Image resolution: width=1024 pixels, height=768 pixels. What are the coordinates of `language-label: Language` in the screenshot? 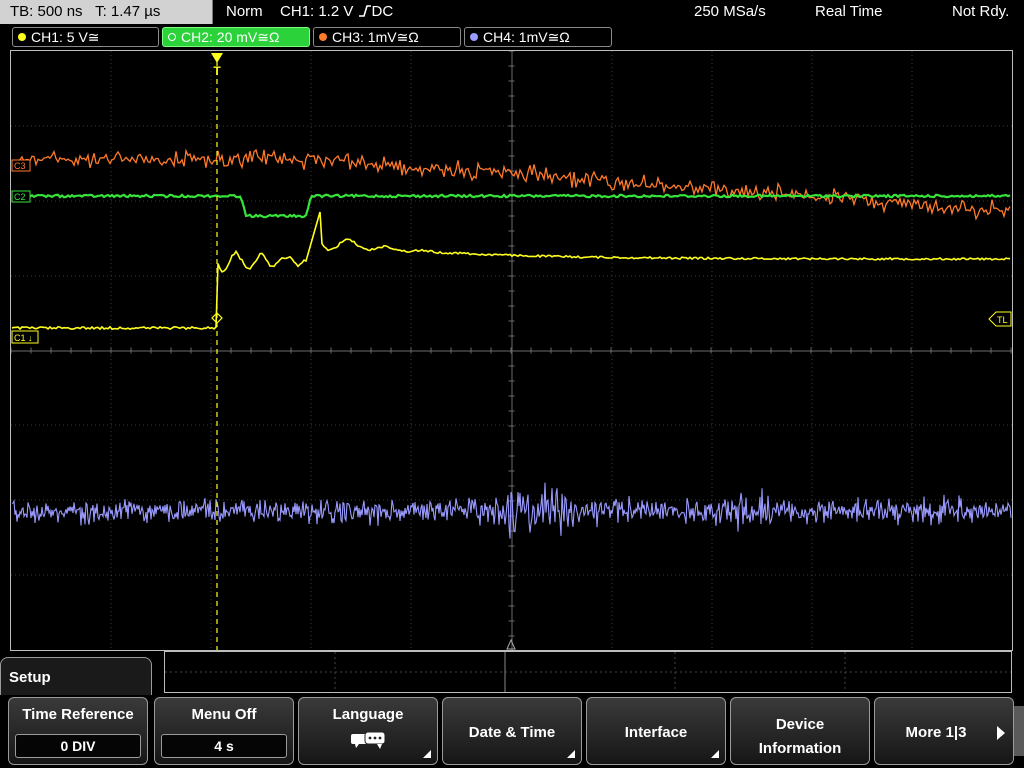 It's located at (368, 714).